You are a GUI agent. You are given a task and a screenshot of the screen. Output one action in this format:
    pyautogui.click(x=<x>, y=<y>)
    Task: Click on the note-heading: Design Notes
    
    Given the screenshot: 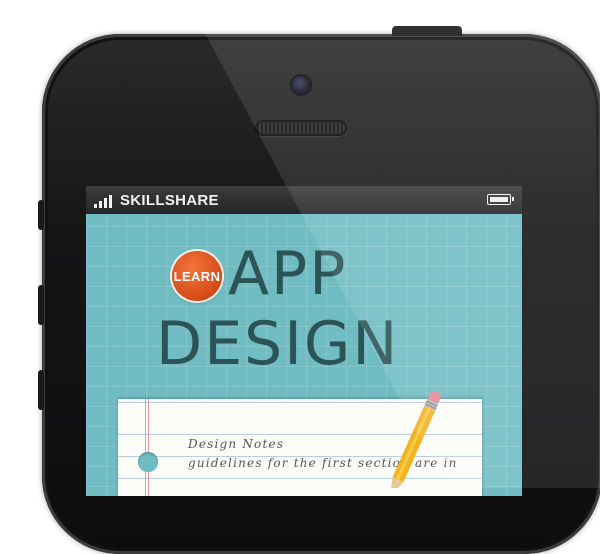 What is the action you would take?
    pyautogui.click(x=236, y=444)
    